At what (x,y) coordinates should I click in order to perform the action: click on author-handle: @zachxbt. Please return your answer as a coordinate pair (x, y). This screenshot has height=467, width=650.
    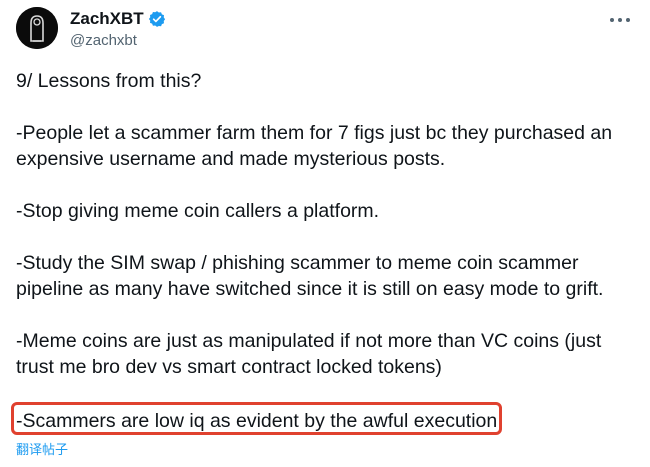
    Looking at the image, I should click on (118, 40).